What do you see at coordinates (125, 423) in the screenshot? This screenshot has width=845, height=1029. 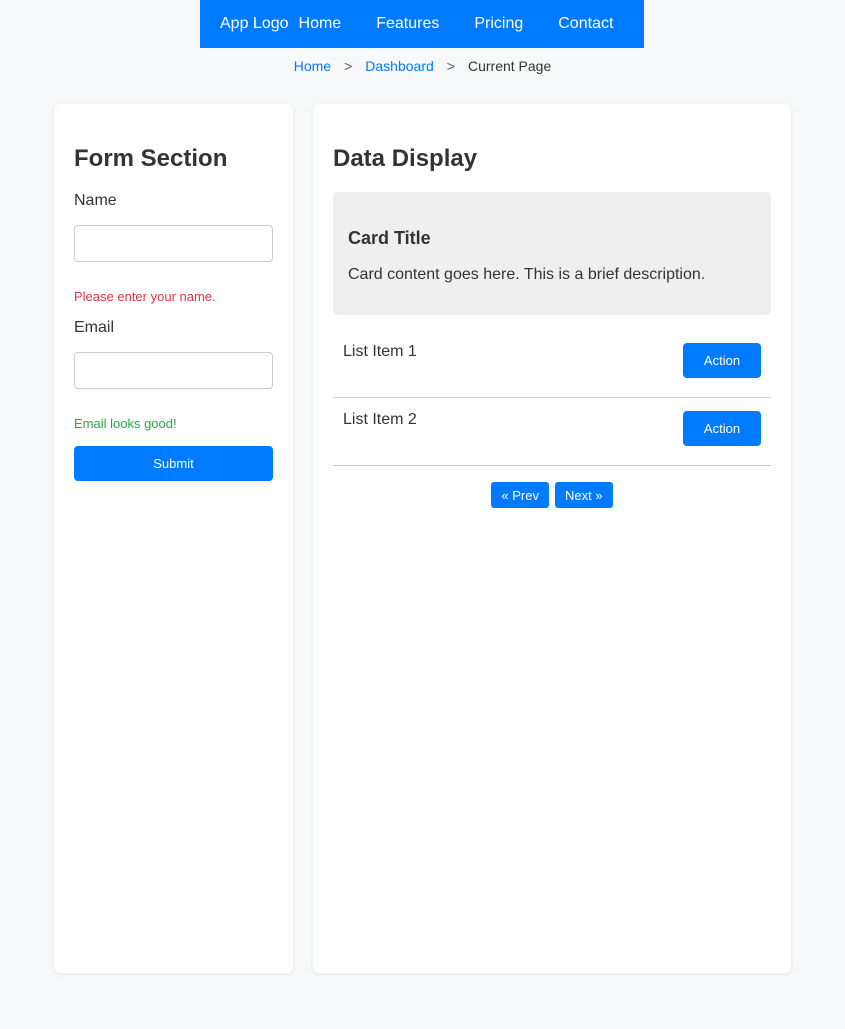 I see `email-success-message: Email looks good!` at bounding box center [125, 423].